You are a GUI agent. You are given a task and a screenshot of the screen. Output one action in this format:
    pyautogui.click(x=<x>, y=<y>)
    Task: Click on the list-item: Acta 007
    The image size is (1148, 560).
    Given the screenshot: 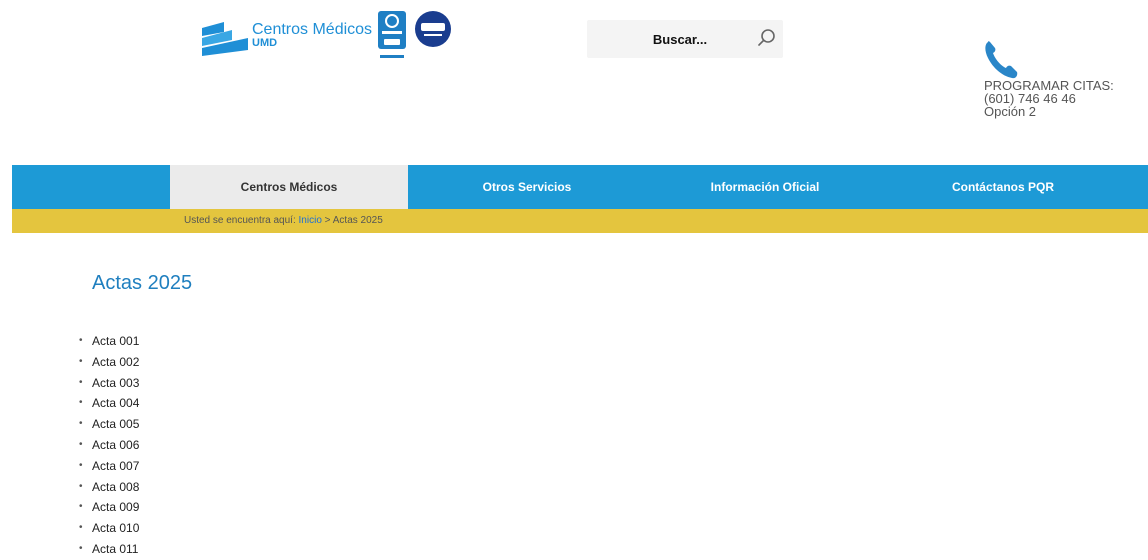 What is the action you would take?
    pyautogui.click(x=105, y=466)
    